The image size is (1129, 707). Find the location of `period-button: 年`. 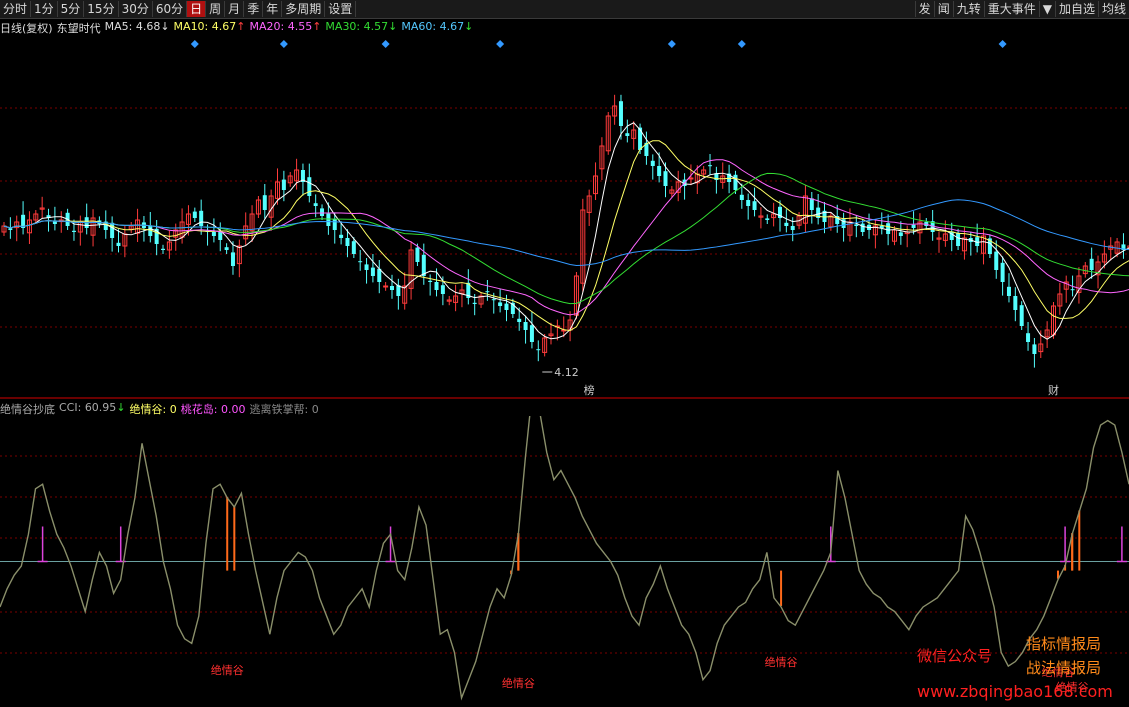

period-button: 年 is located at coordinates (273, 9).